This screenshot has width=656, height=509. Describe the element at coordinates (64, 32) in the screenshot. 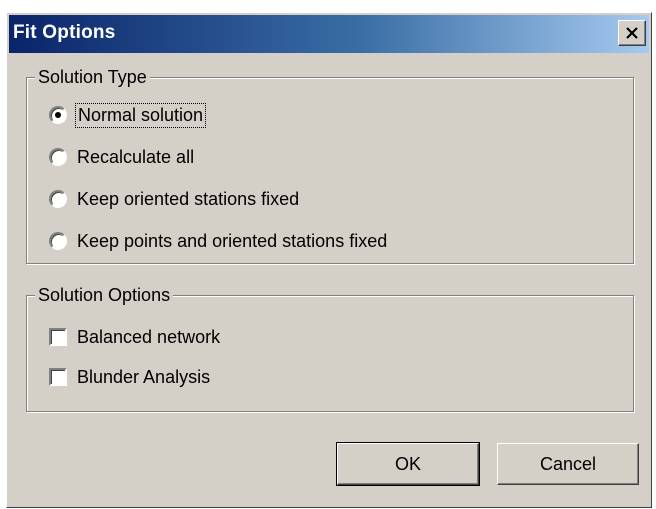

I see `dialog-title: Fit Options` at that location.